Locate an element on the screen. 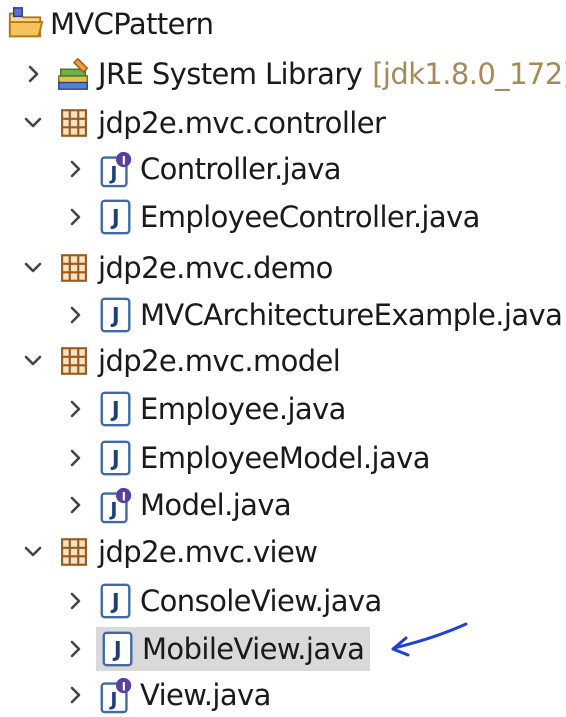 This screenshot has height=717, width=566. file-name: Employee.java is located at coordinates (243, 409).